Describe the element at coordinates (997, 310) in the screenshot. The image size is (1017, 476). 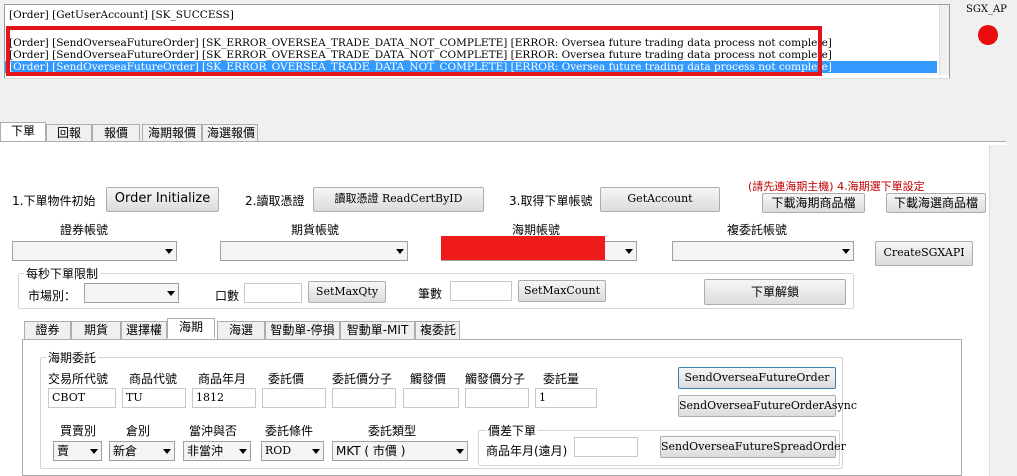
I see `panel-vertical-scrollbar` at that location.